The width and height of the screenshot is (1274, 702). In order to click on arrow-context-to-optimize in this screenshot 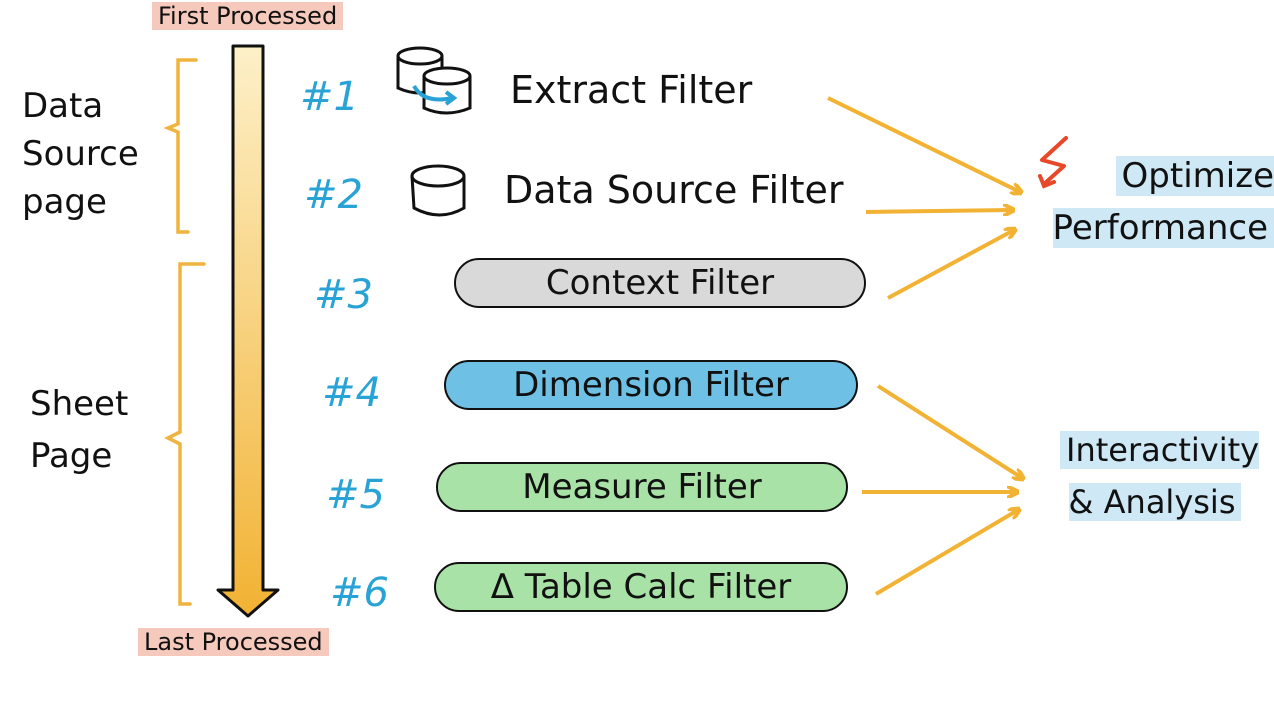, I will do `click(950, 265)`.